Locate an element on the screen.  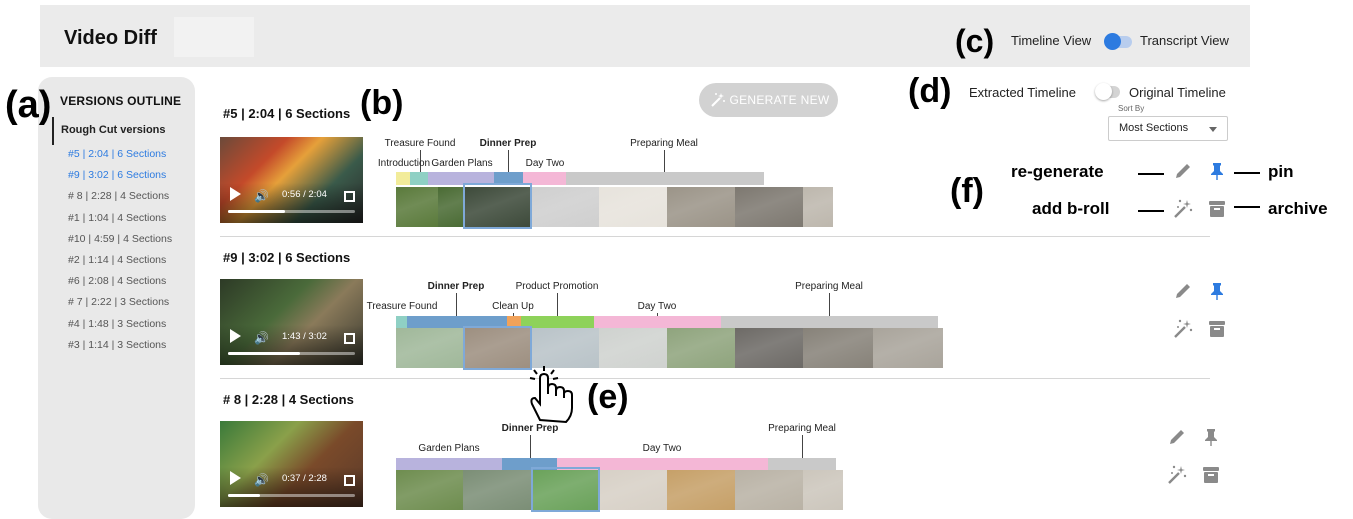
sort-select: Most Sections is located at coordinates (1168, 128).